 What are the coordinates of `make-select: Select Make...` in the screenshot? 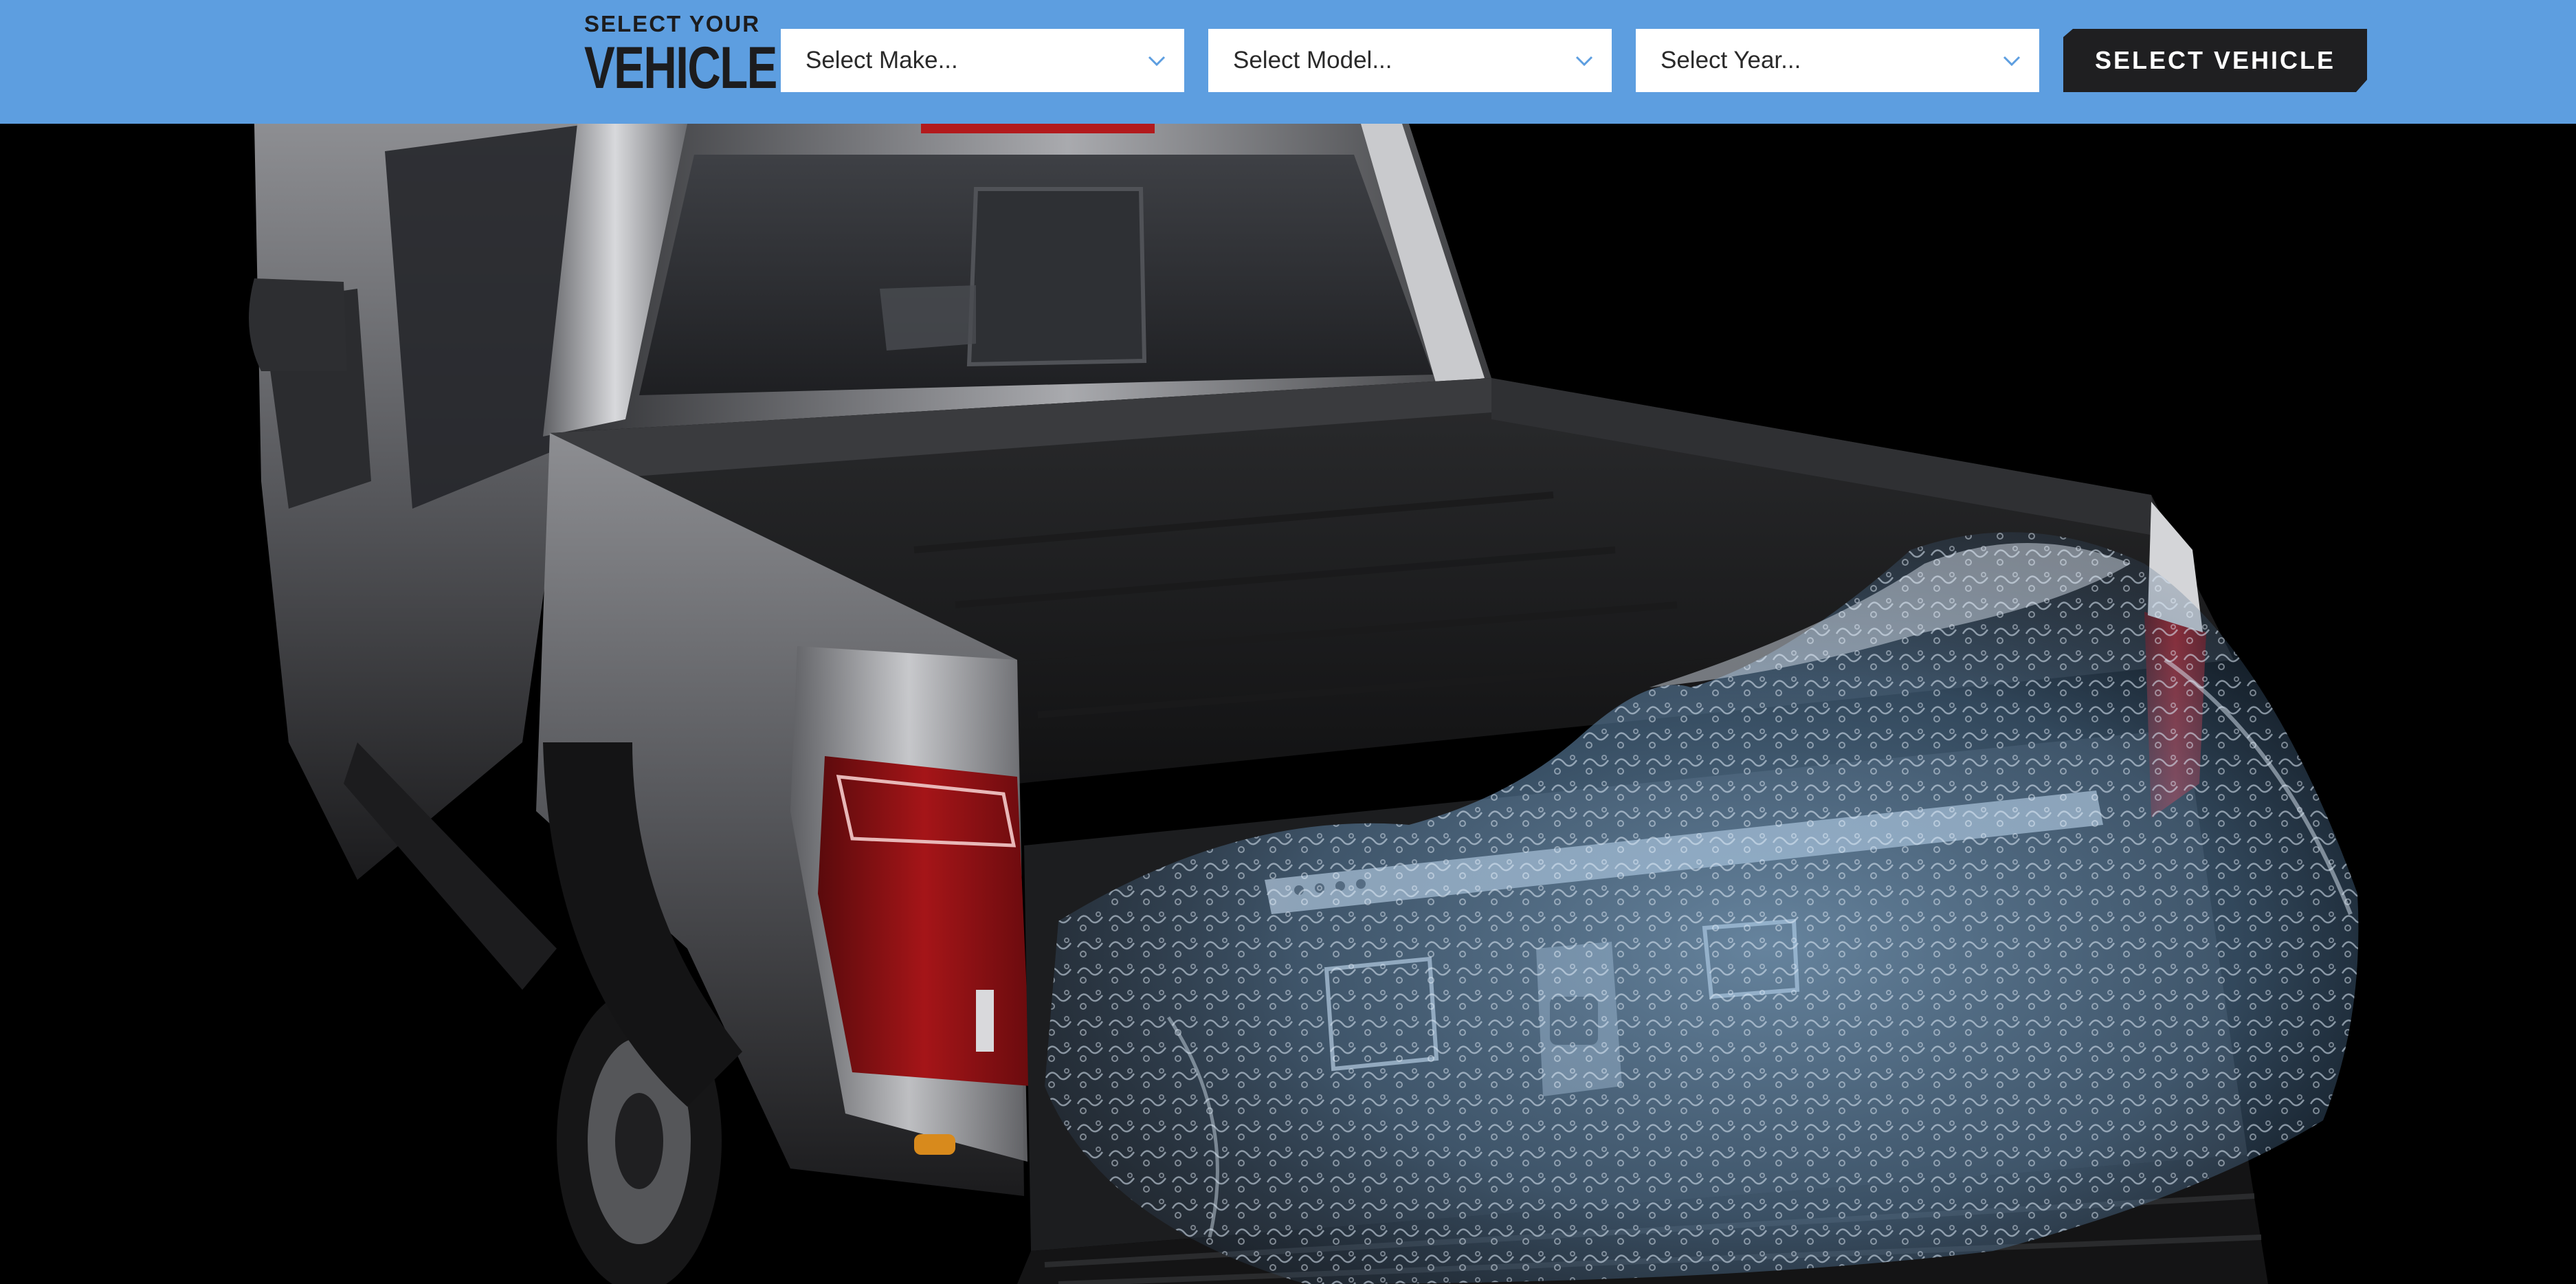 It's located at (982, 61).